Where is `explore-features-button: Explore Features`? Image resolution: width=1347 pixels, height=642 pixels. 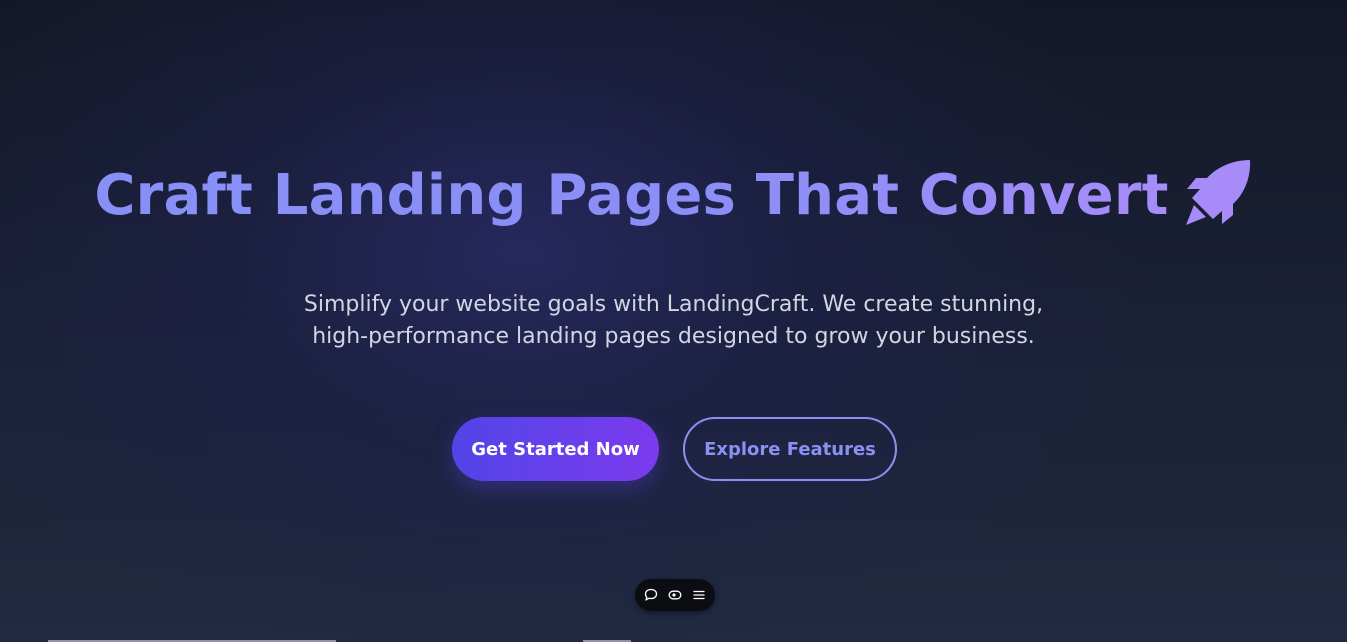
explore-features-button: Explore Features is located at coordinates (790, 449).